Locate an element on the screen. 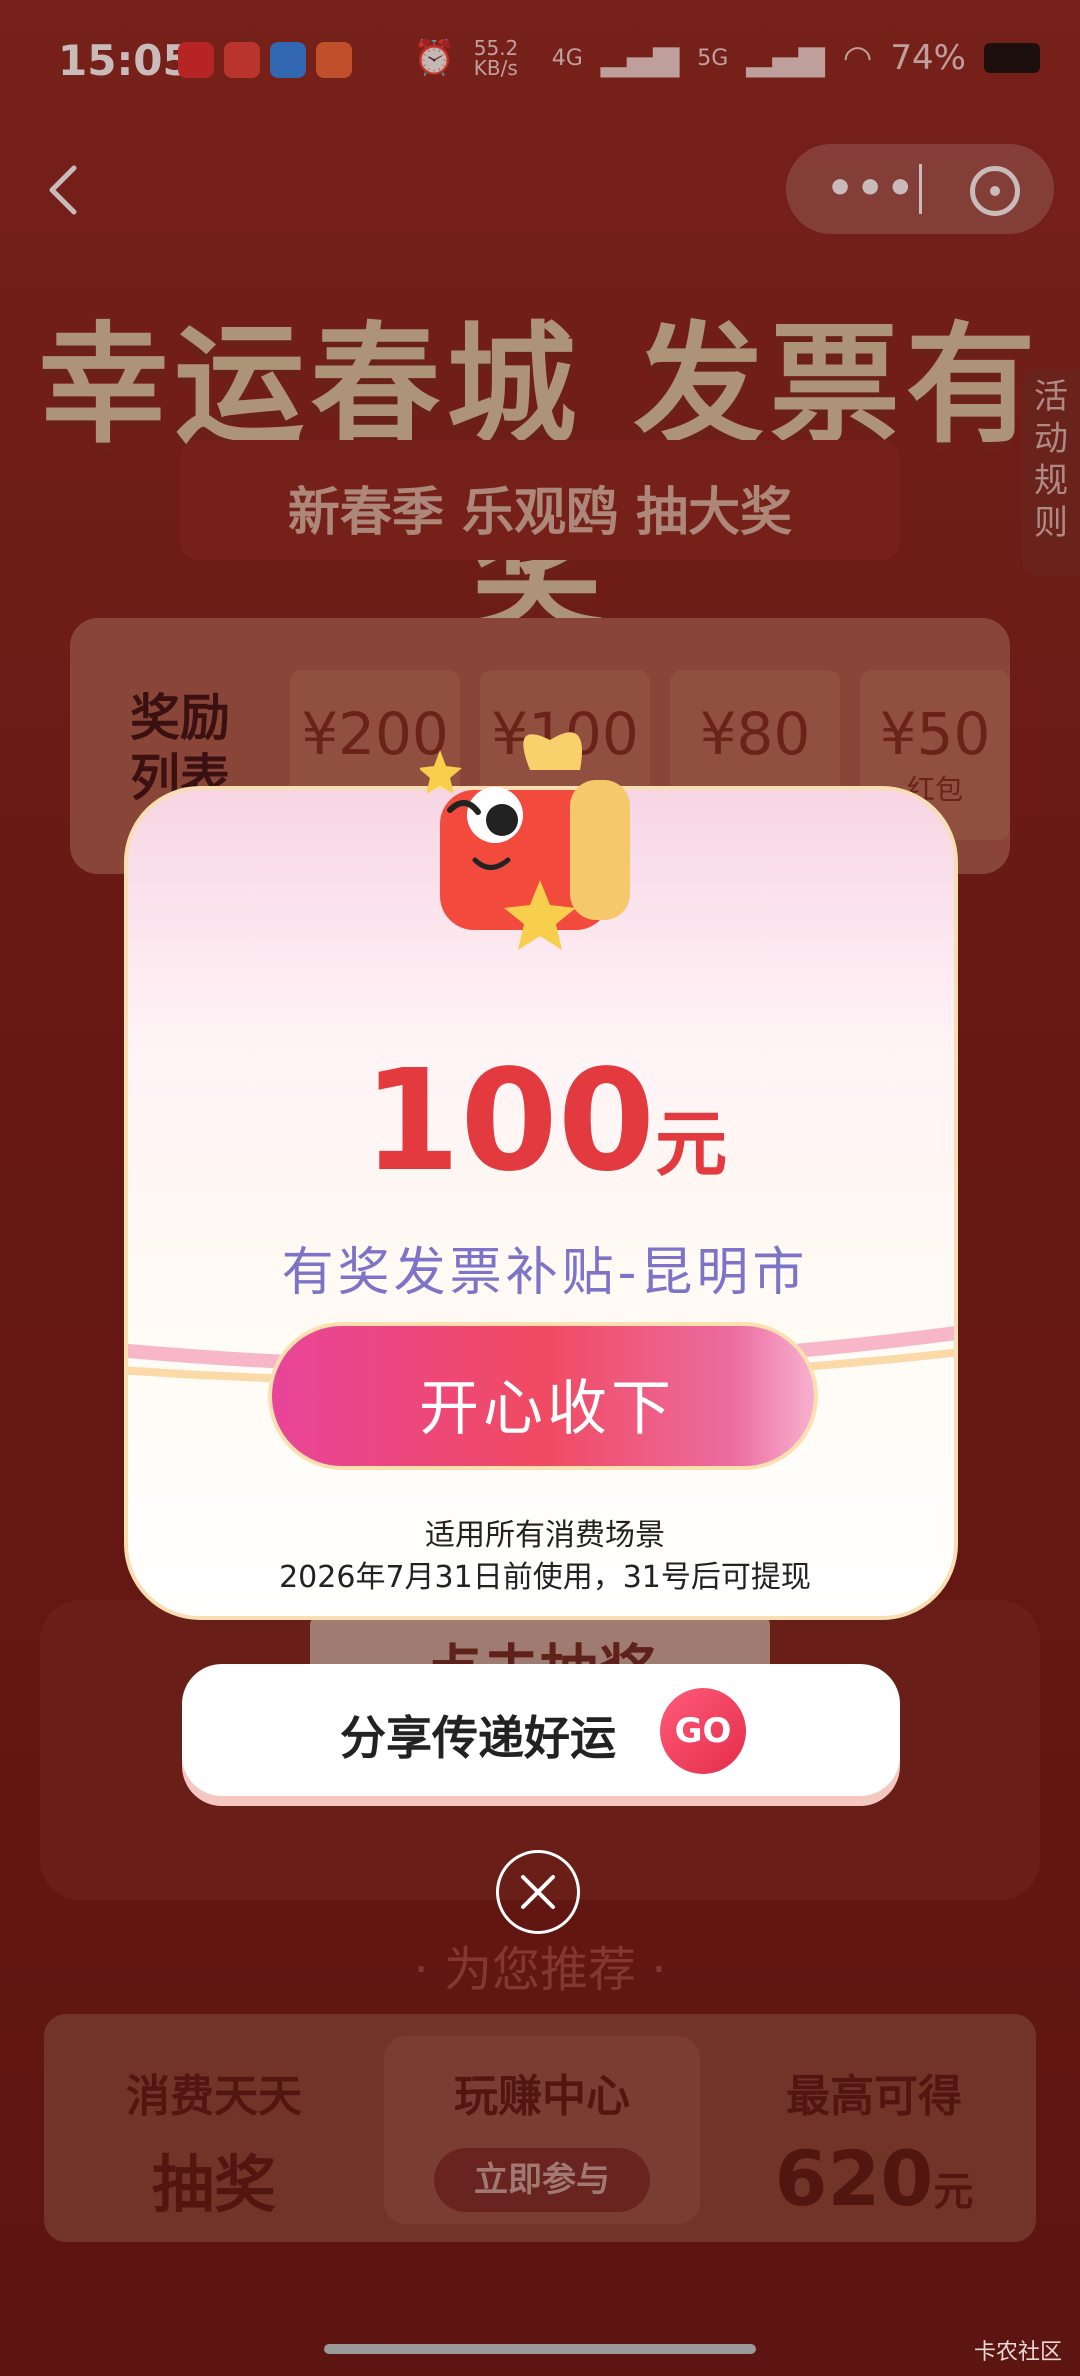  share-bar: 分享传递好运 GO is located at coordinates (541, 1730).